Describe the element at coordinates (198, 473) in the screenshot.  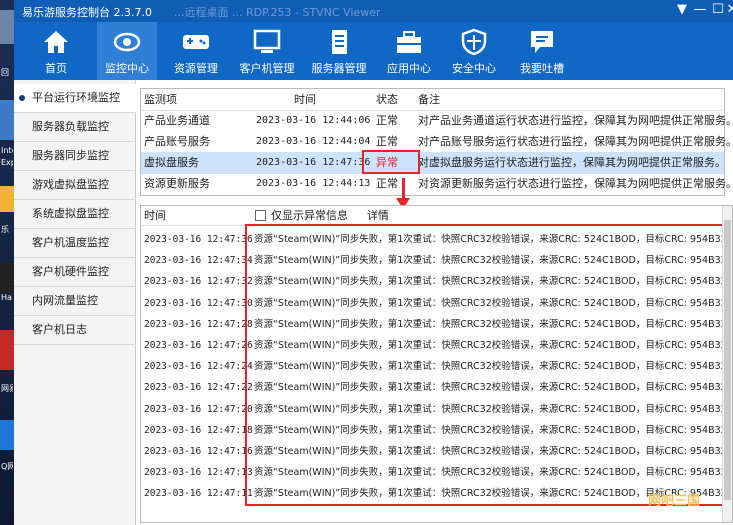
I see `log-time: 2023-03-16 12:47:13` at that location.